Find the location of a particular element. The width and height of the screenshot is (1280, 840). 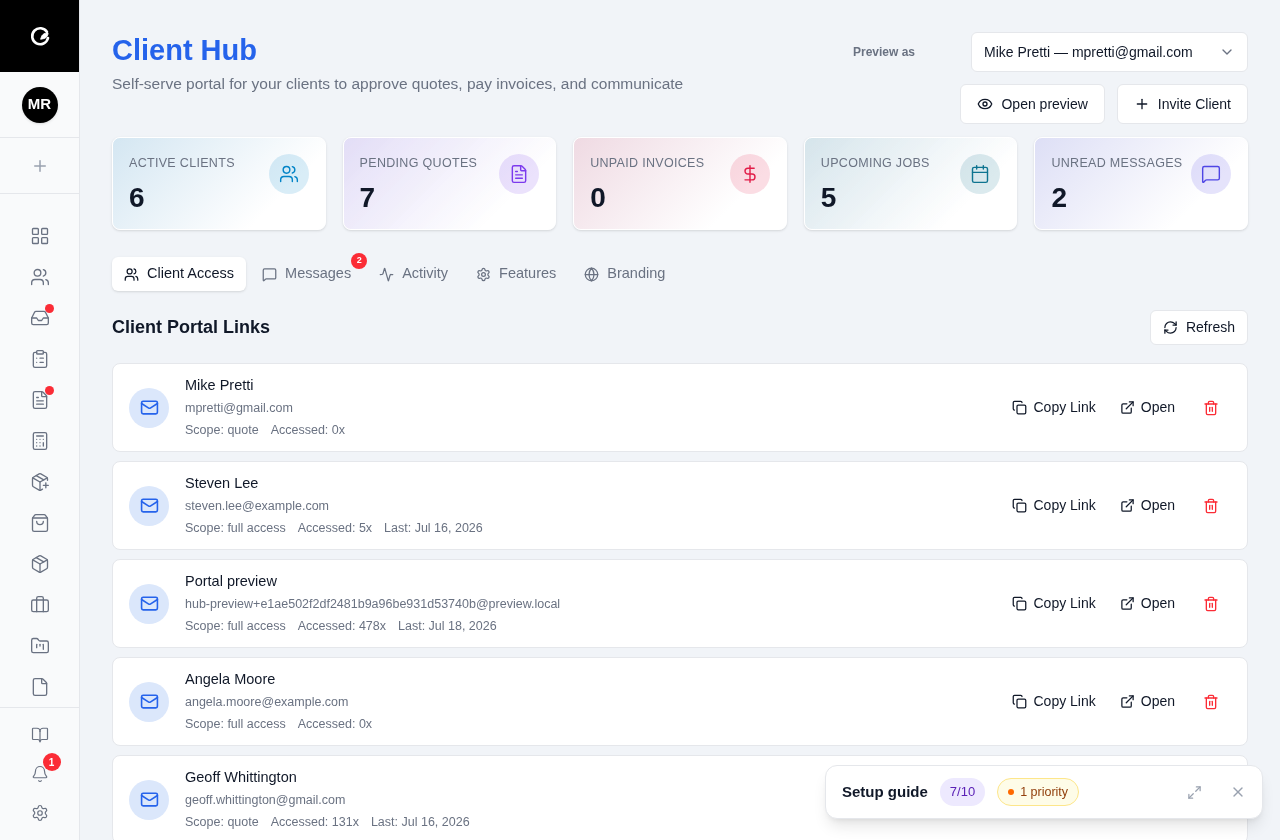

package-icon is located at coordinates (39, 564).